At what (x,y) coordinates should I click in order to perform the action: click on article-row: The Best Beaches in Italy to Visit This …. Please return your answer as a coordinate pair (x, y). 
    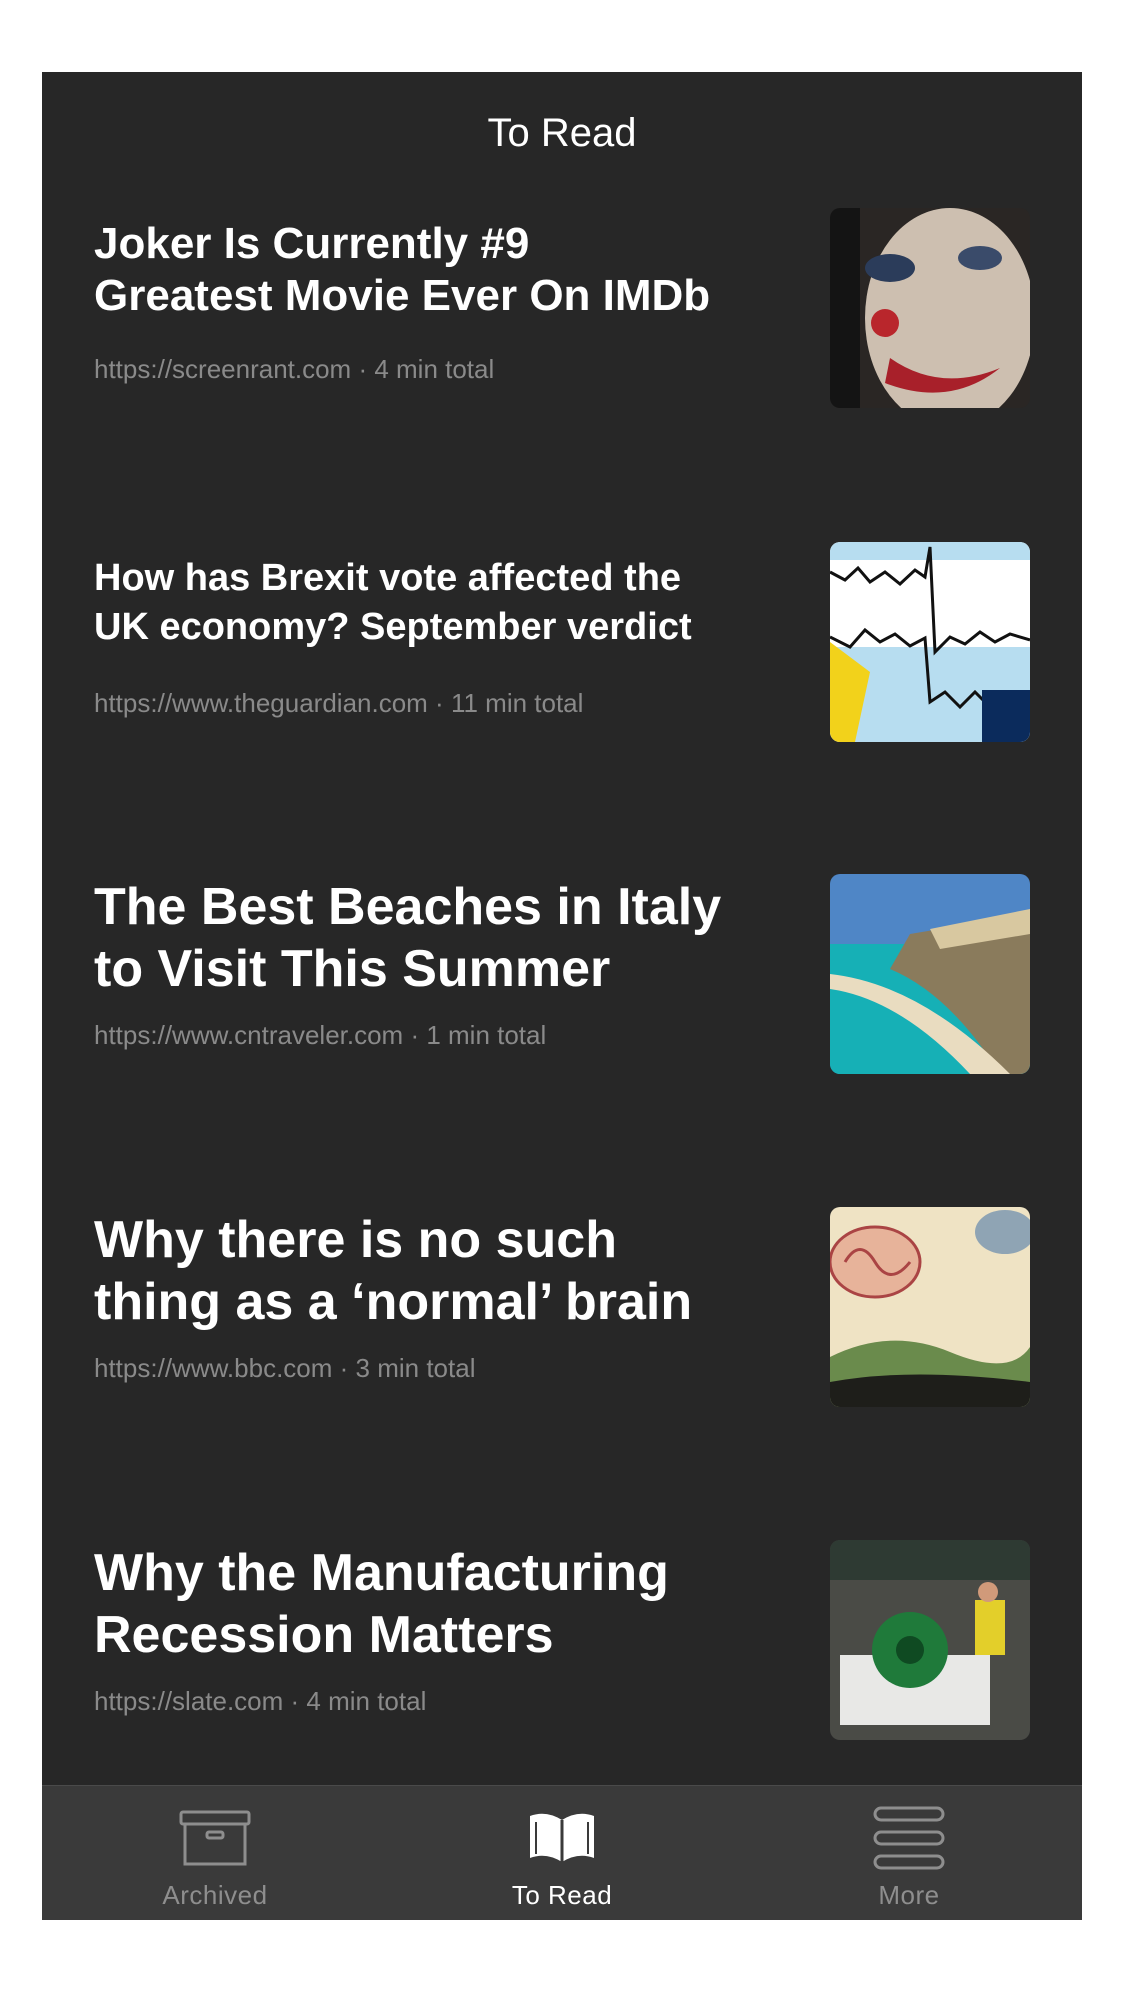
    Looking at the image, I should click on (562, 974).